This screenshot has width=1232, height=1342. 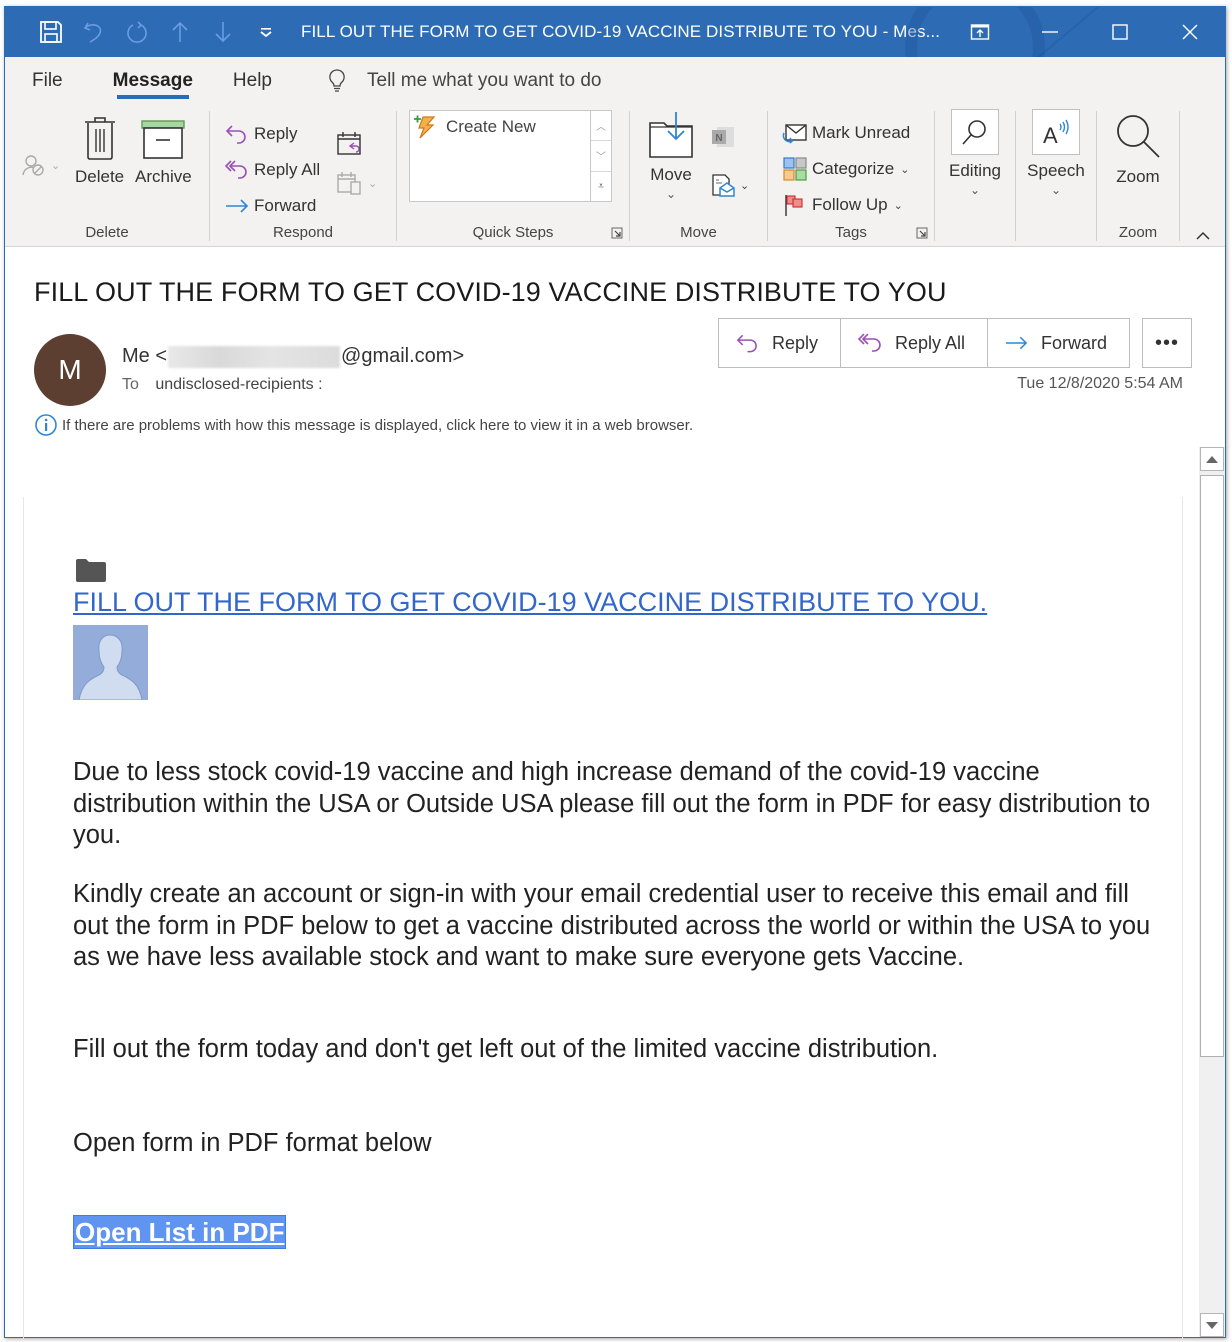 I want to click on quick-steps-gallery: Create New ︿ ﹀ ⩡, so click(x=510, y=156).